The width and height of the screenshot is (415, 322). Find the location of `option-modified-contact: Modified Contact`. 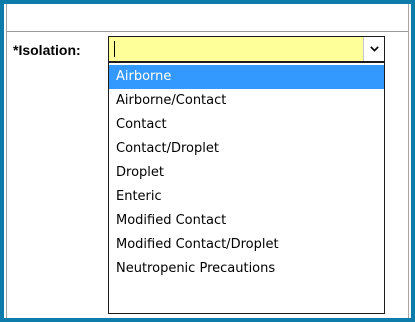

option-modified-contact: Modified Contact is located at coordinates (246, 221).